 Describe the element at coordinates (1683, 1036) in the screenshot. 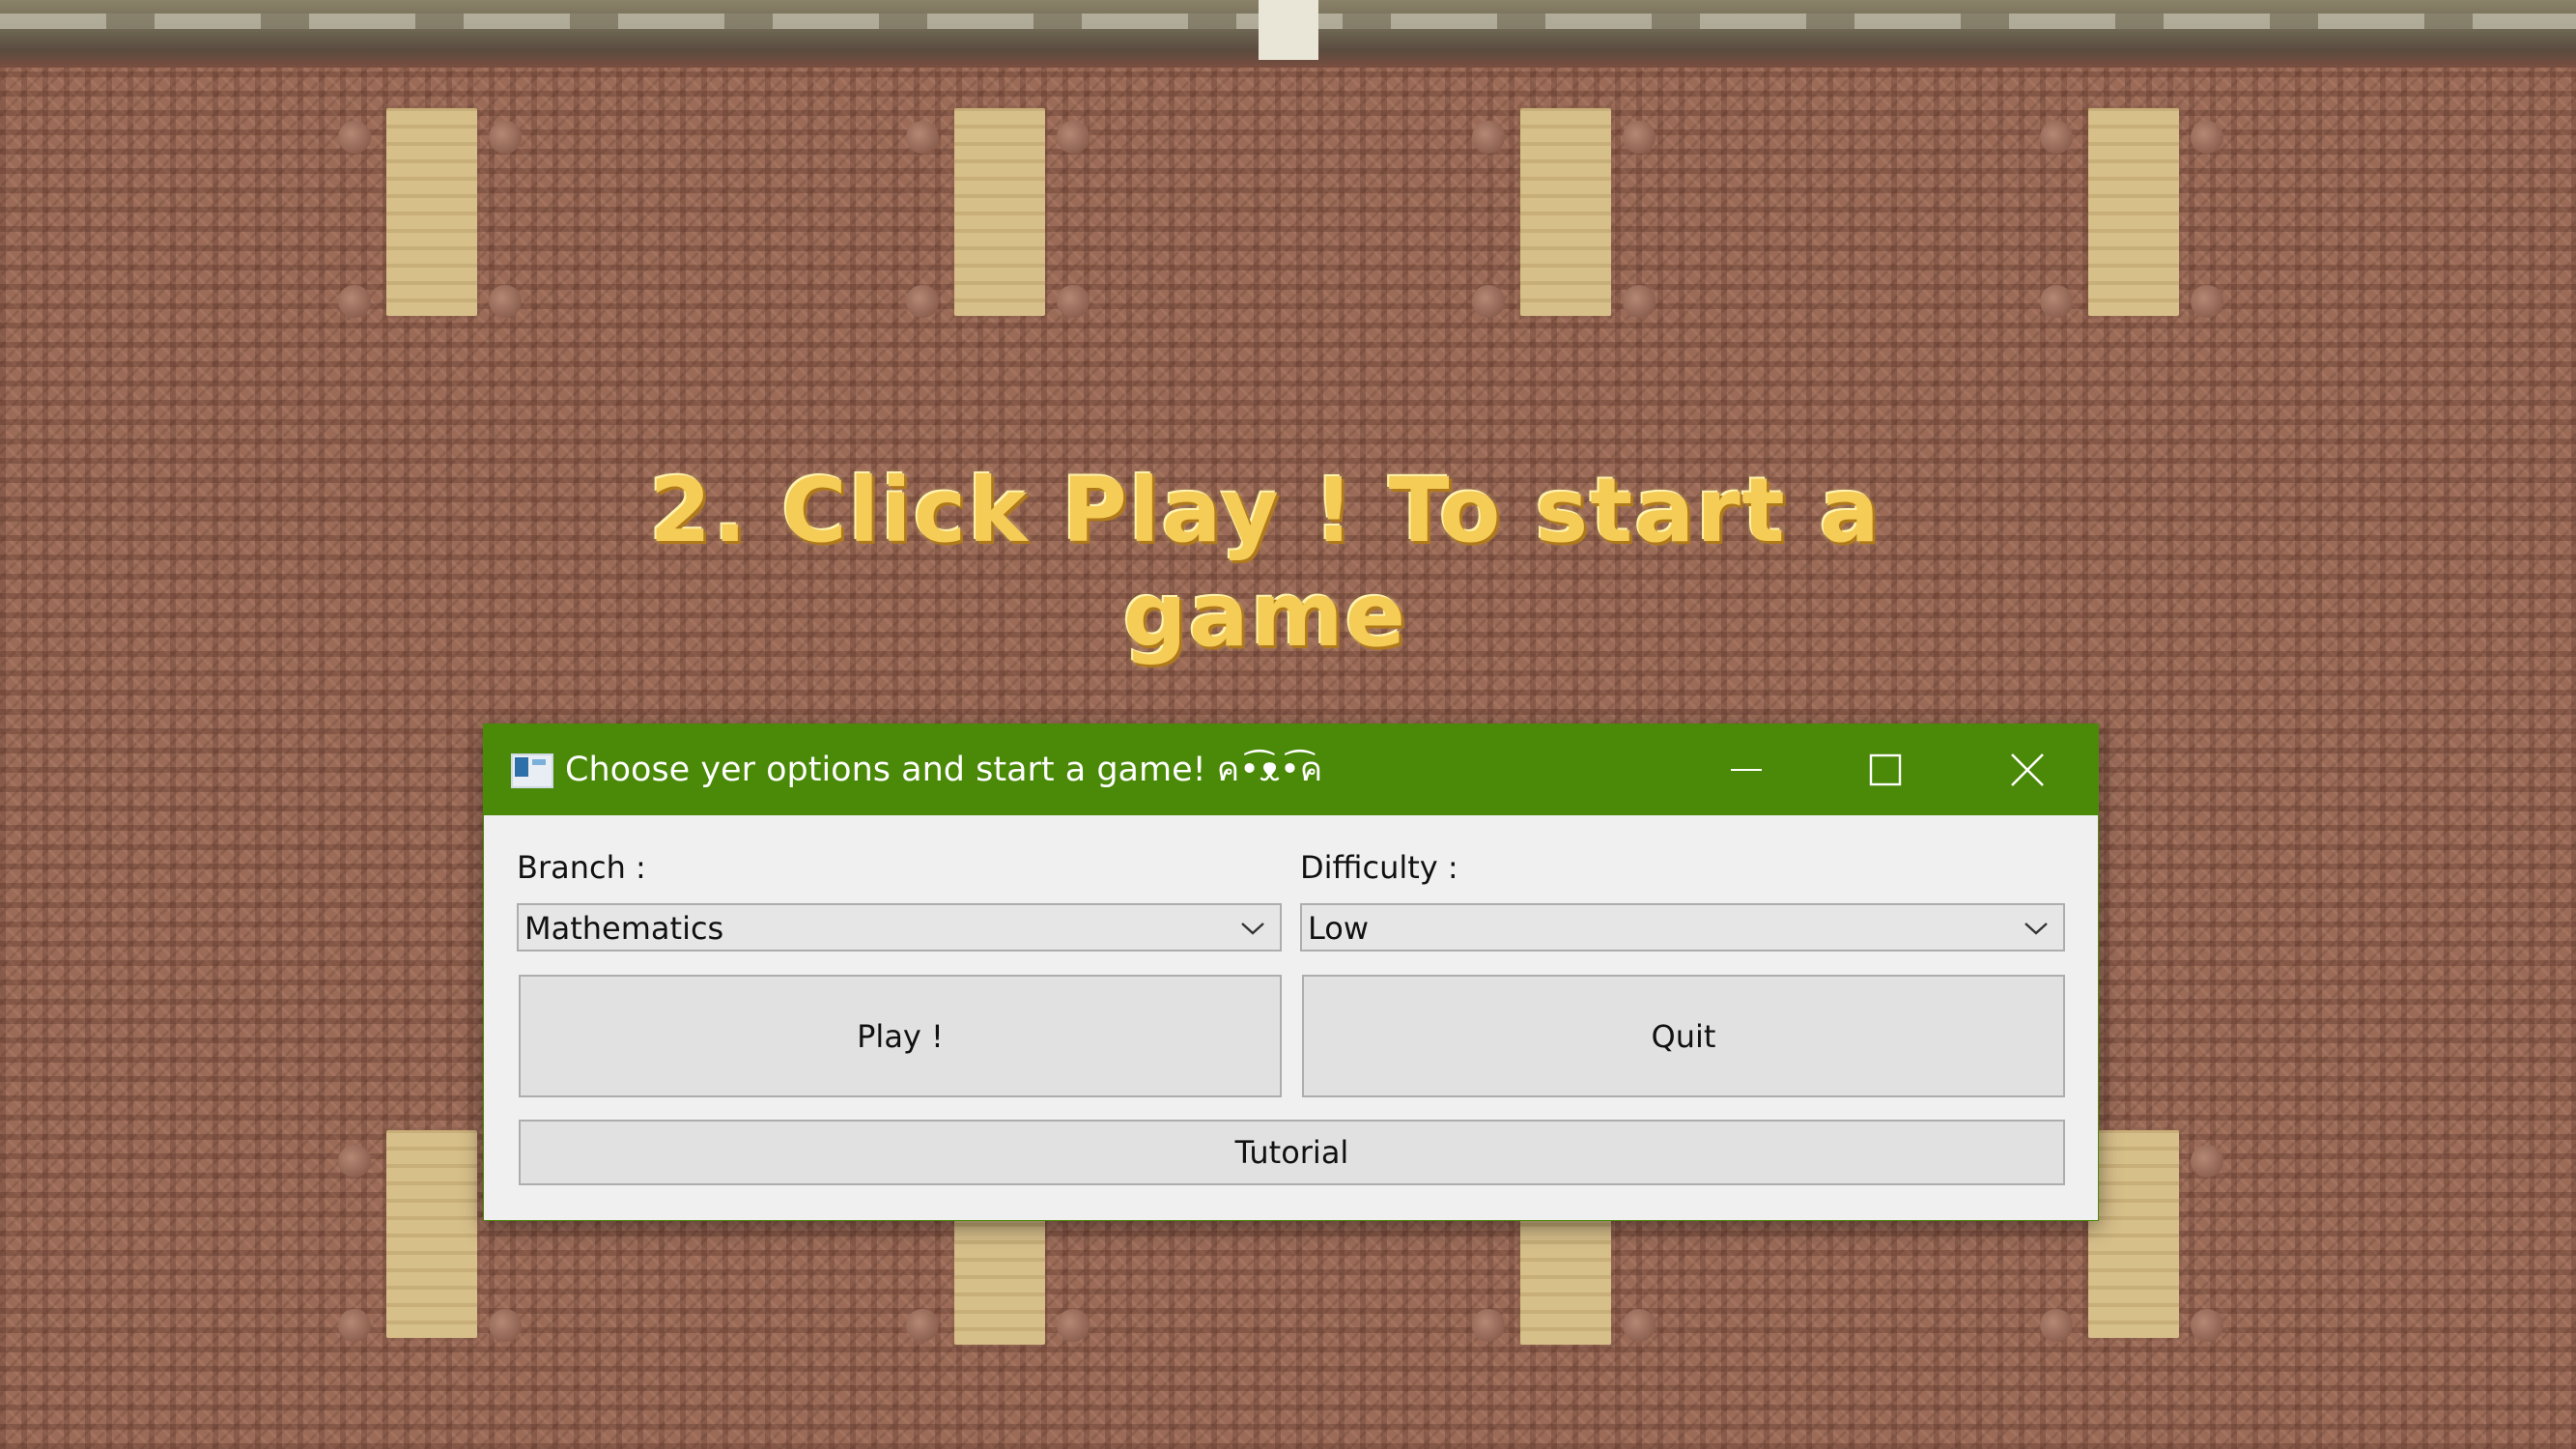

I see `quit-button: Quit` at that location.